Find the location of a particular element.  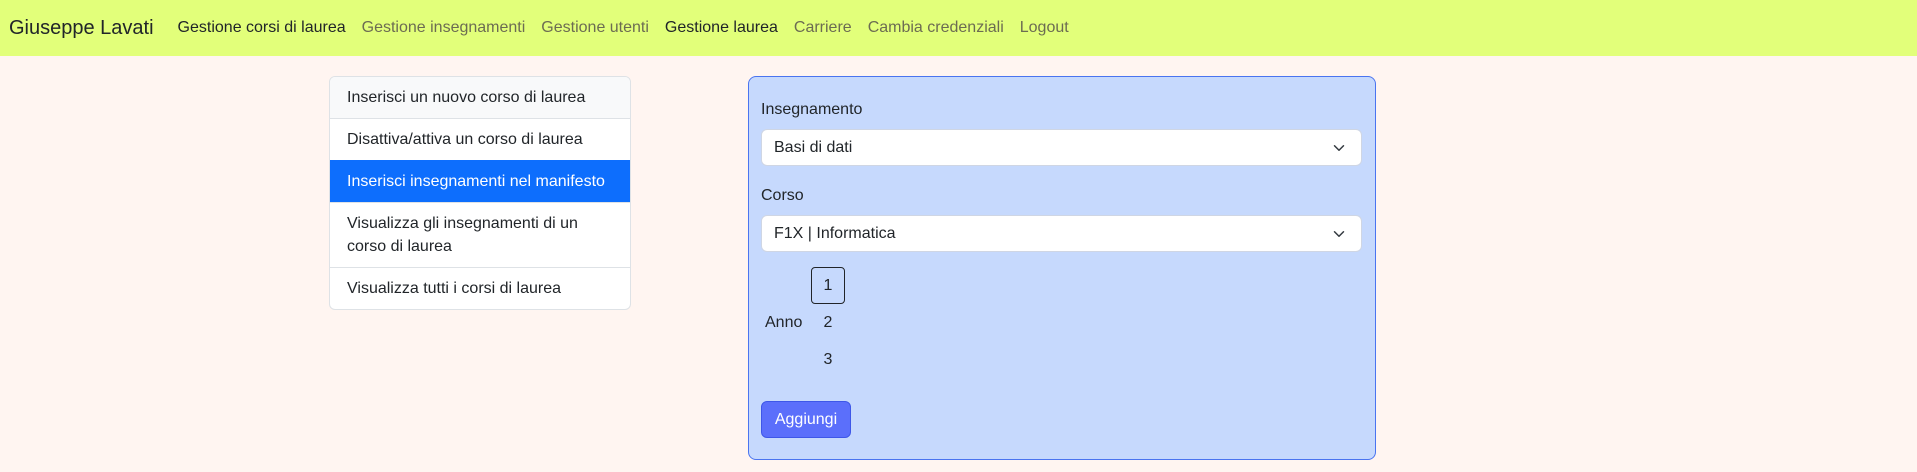

nav-logout: Logout is located at coordinates (1044, 28).